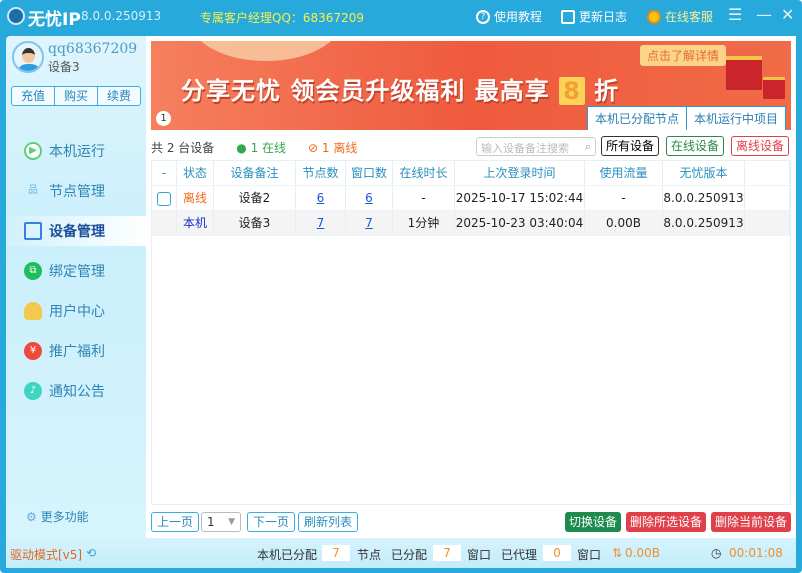  What do you see at coordinates (313, 147) in the screenshot?
I see `ban-icon: ⊘` at bounding box center [313, 147].